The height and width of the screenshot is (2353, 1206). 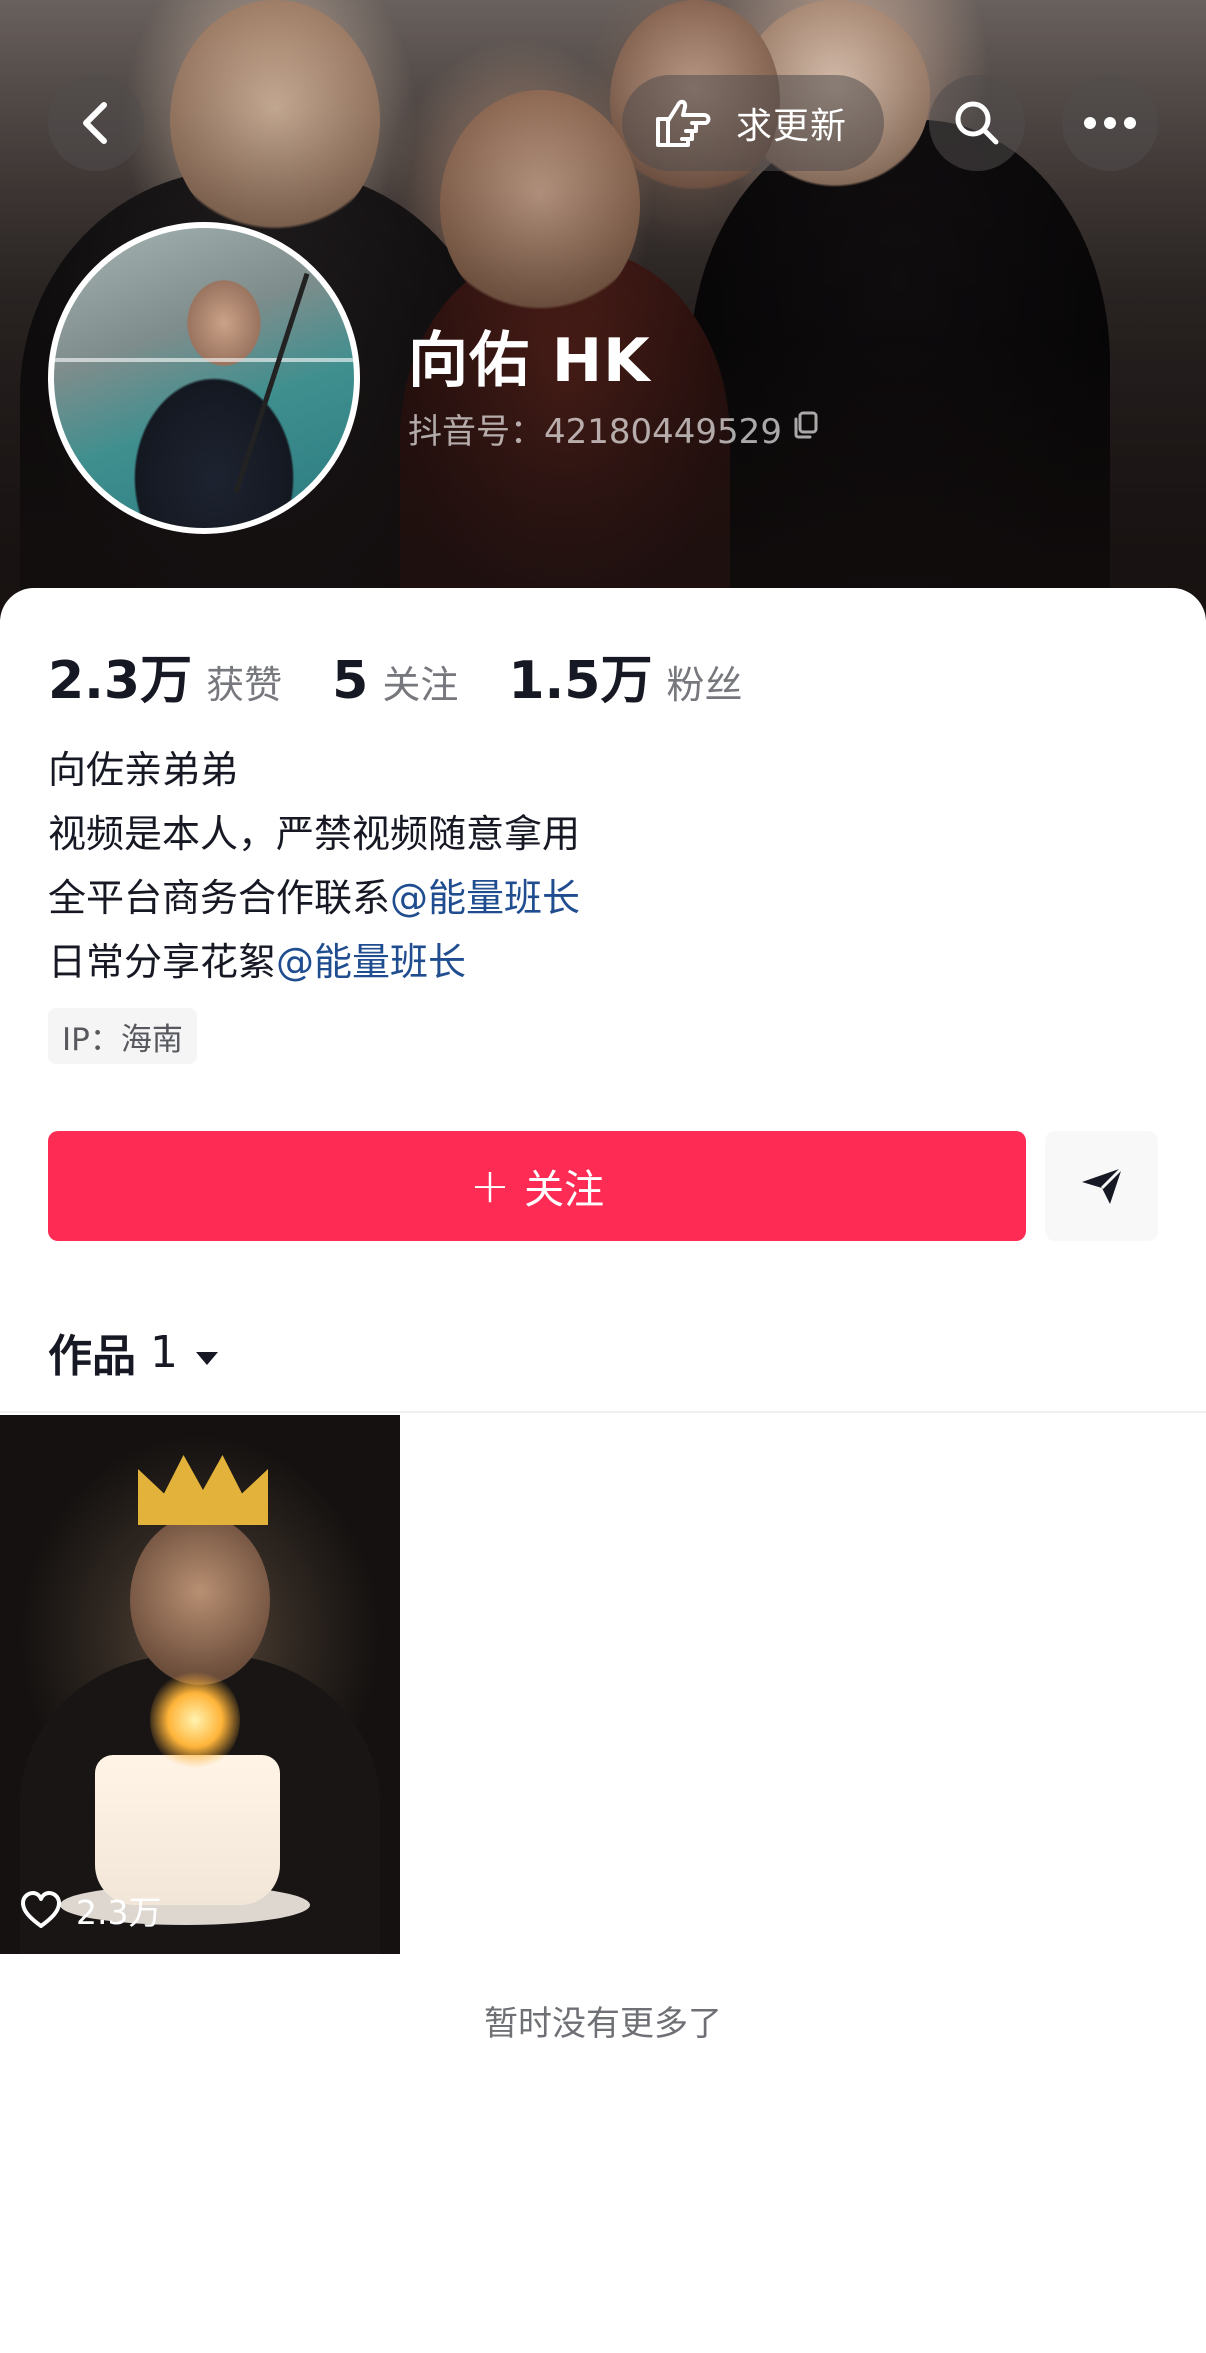 What do you see at coordinates (603, 1412) in the screenshot?
I see `tab-divider` at bounding box center [603, 1412].